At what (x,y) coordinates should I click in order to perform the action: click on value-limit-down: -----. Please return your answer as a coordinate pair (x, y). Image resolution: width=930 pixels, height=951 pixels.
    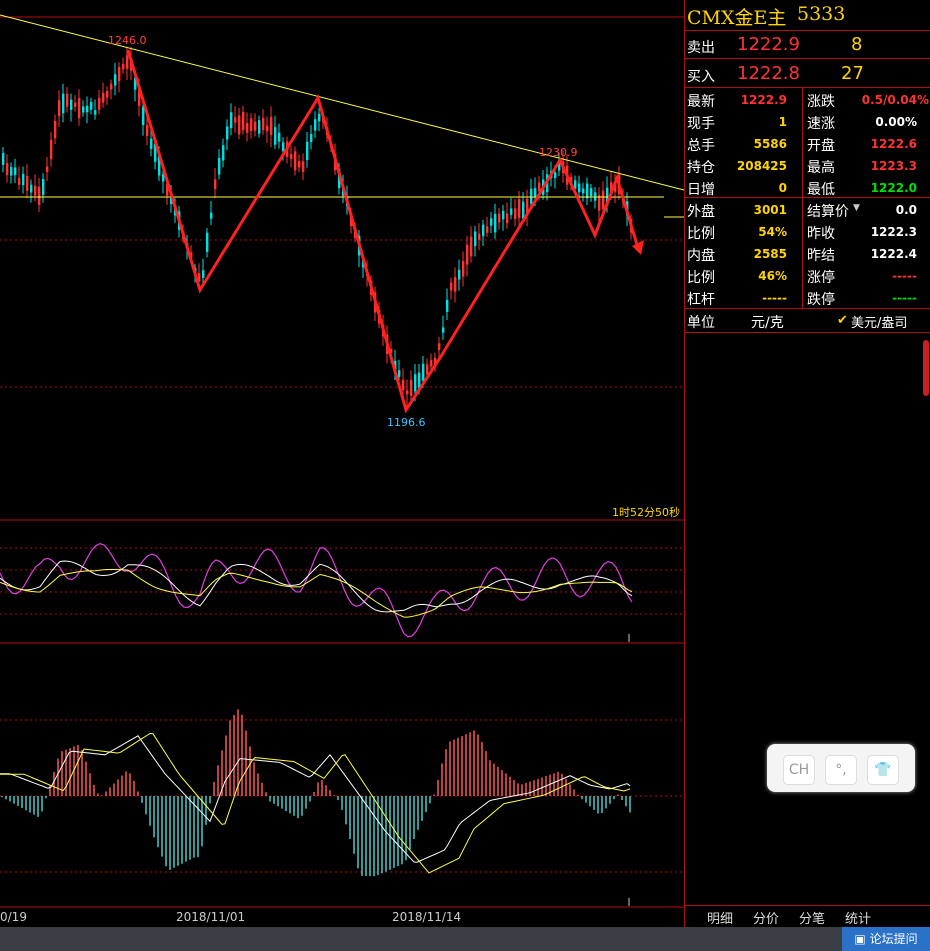
    Looking at the image, I should click on (904, 298).